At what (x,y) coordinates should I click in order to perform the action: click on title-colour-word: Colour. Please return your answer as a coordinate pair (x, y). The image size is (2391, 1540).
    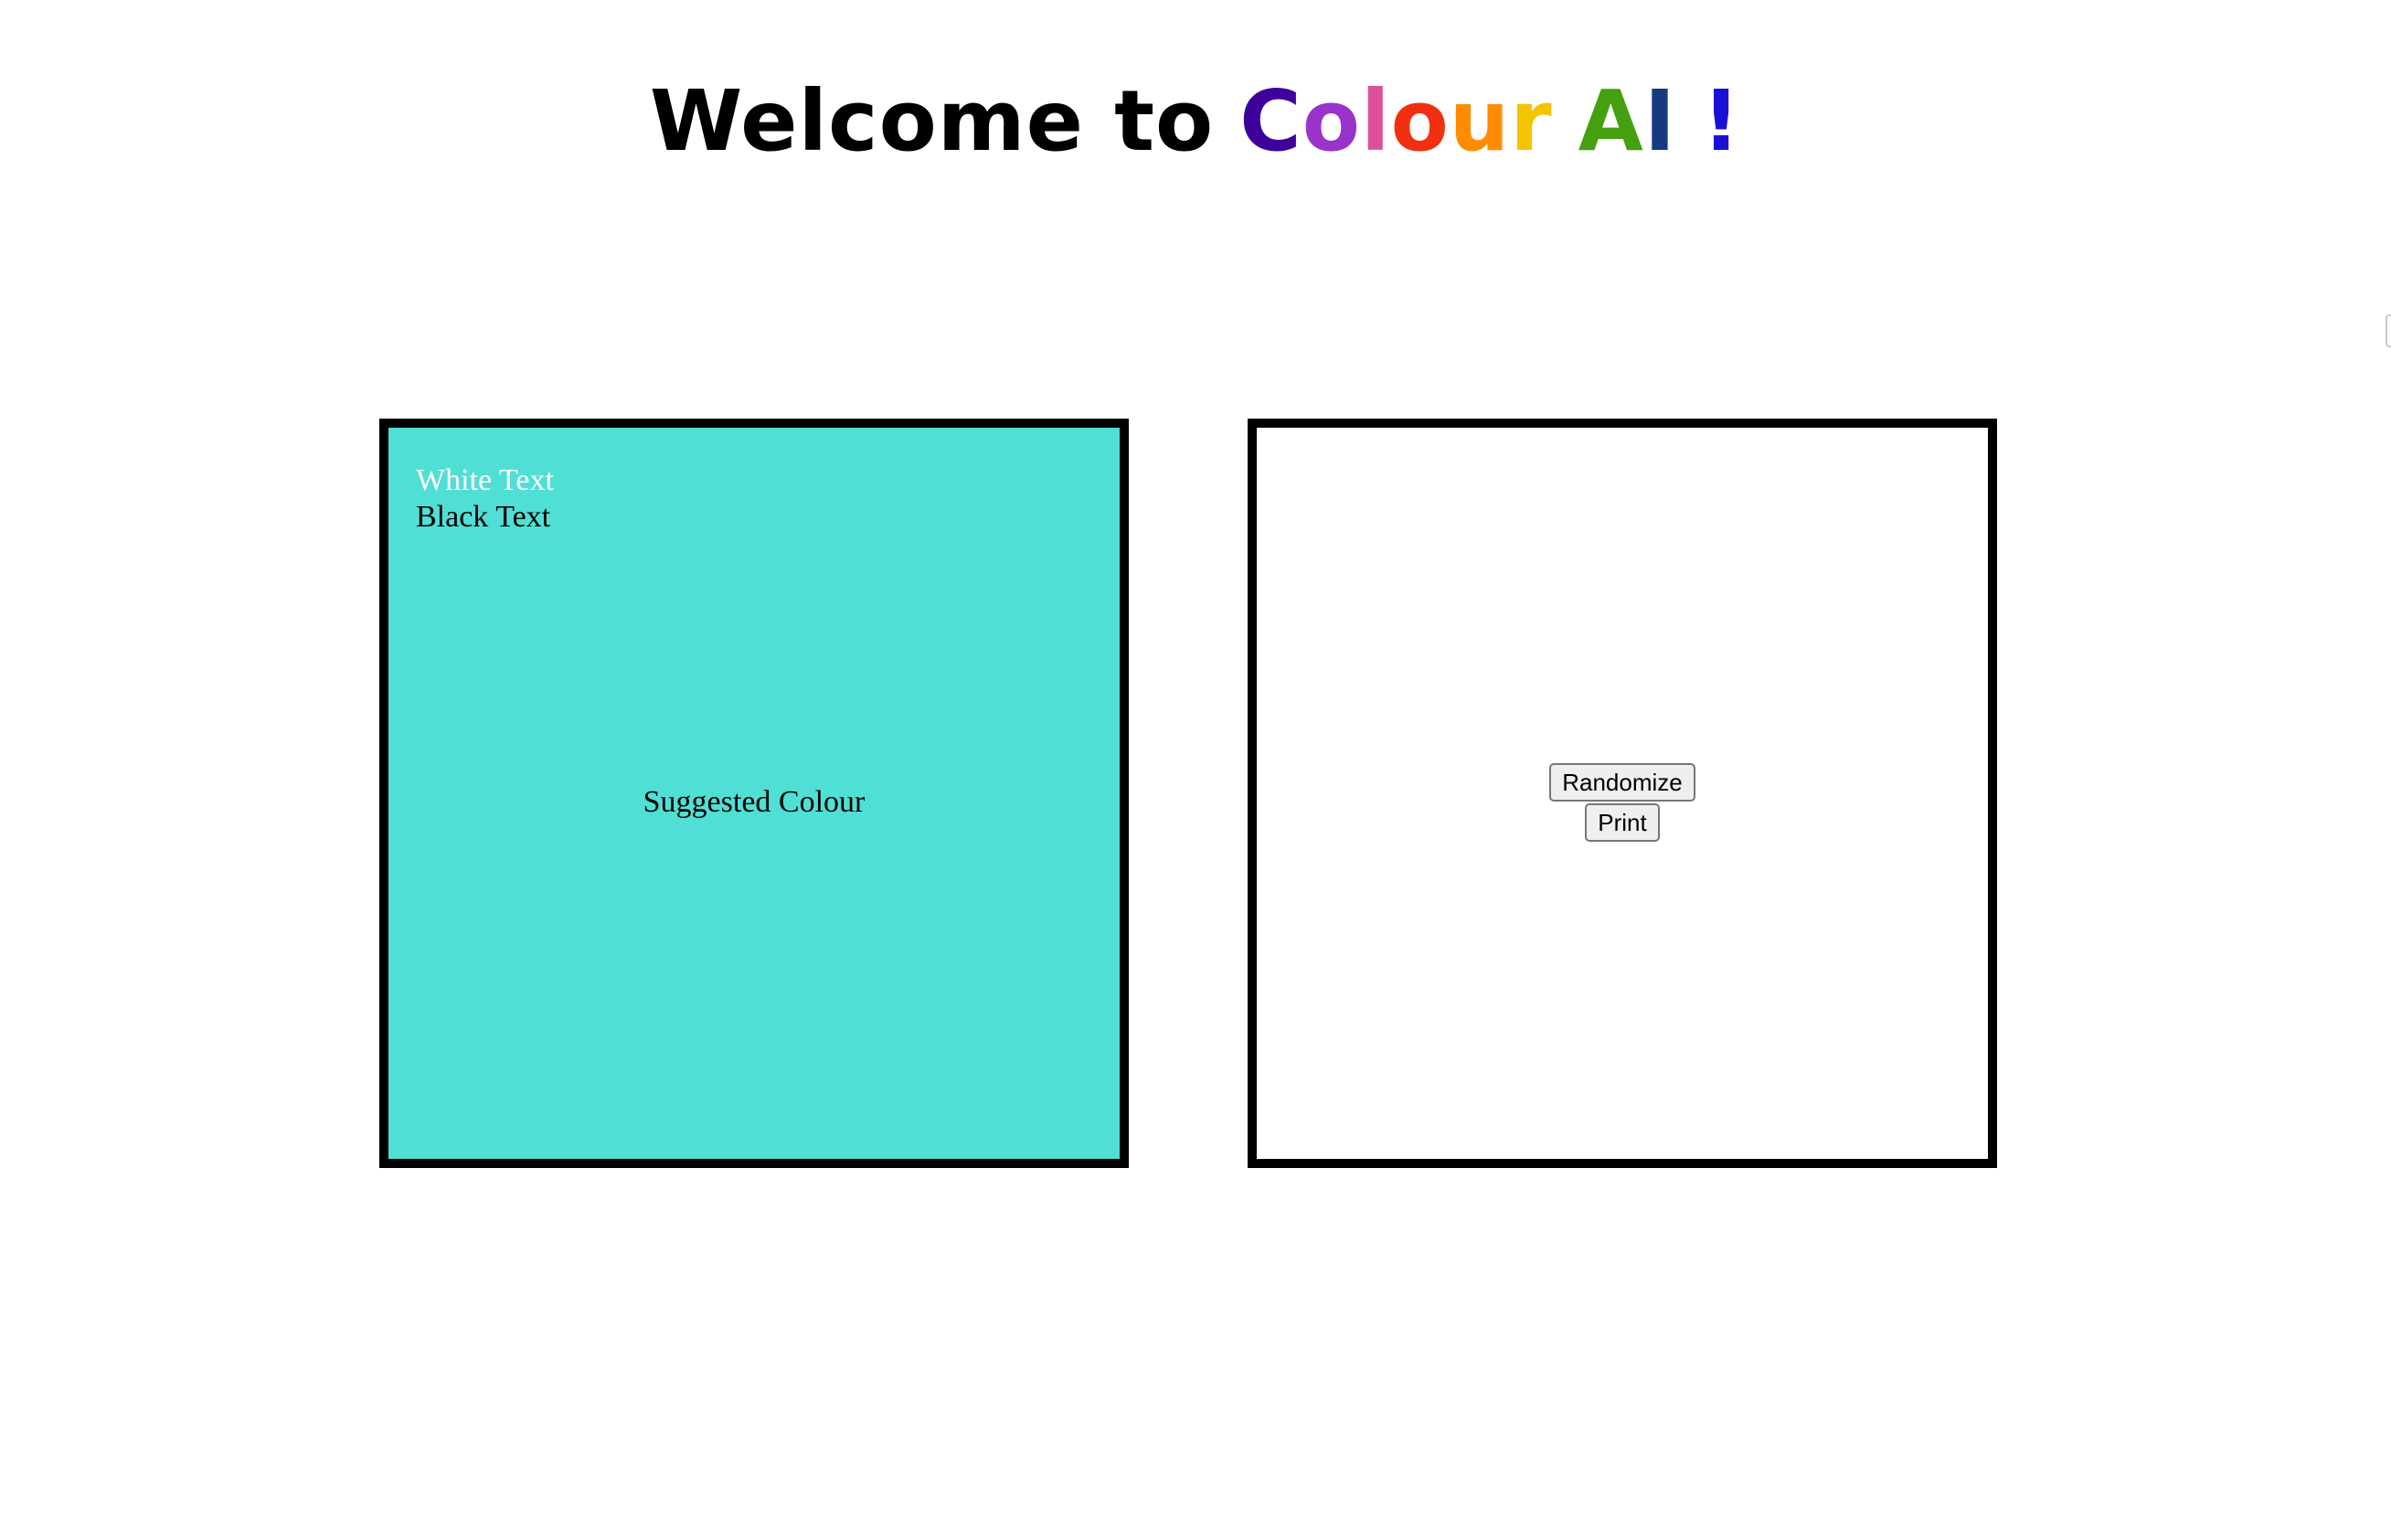
    Looking at the image, I should click on (1395, 121).